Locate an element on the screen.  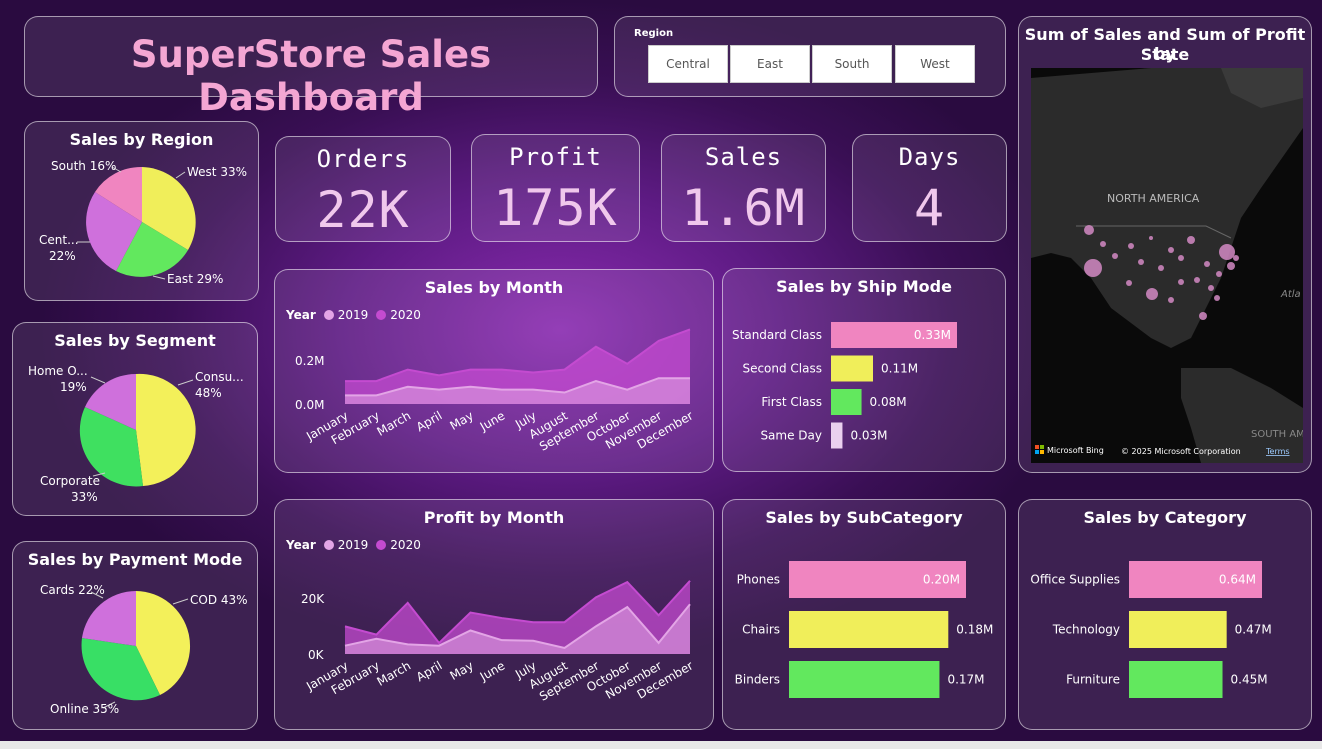
kpi-profit: Profit 175K is located at coordinates (555, 188).